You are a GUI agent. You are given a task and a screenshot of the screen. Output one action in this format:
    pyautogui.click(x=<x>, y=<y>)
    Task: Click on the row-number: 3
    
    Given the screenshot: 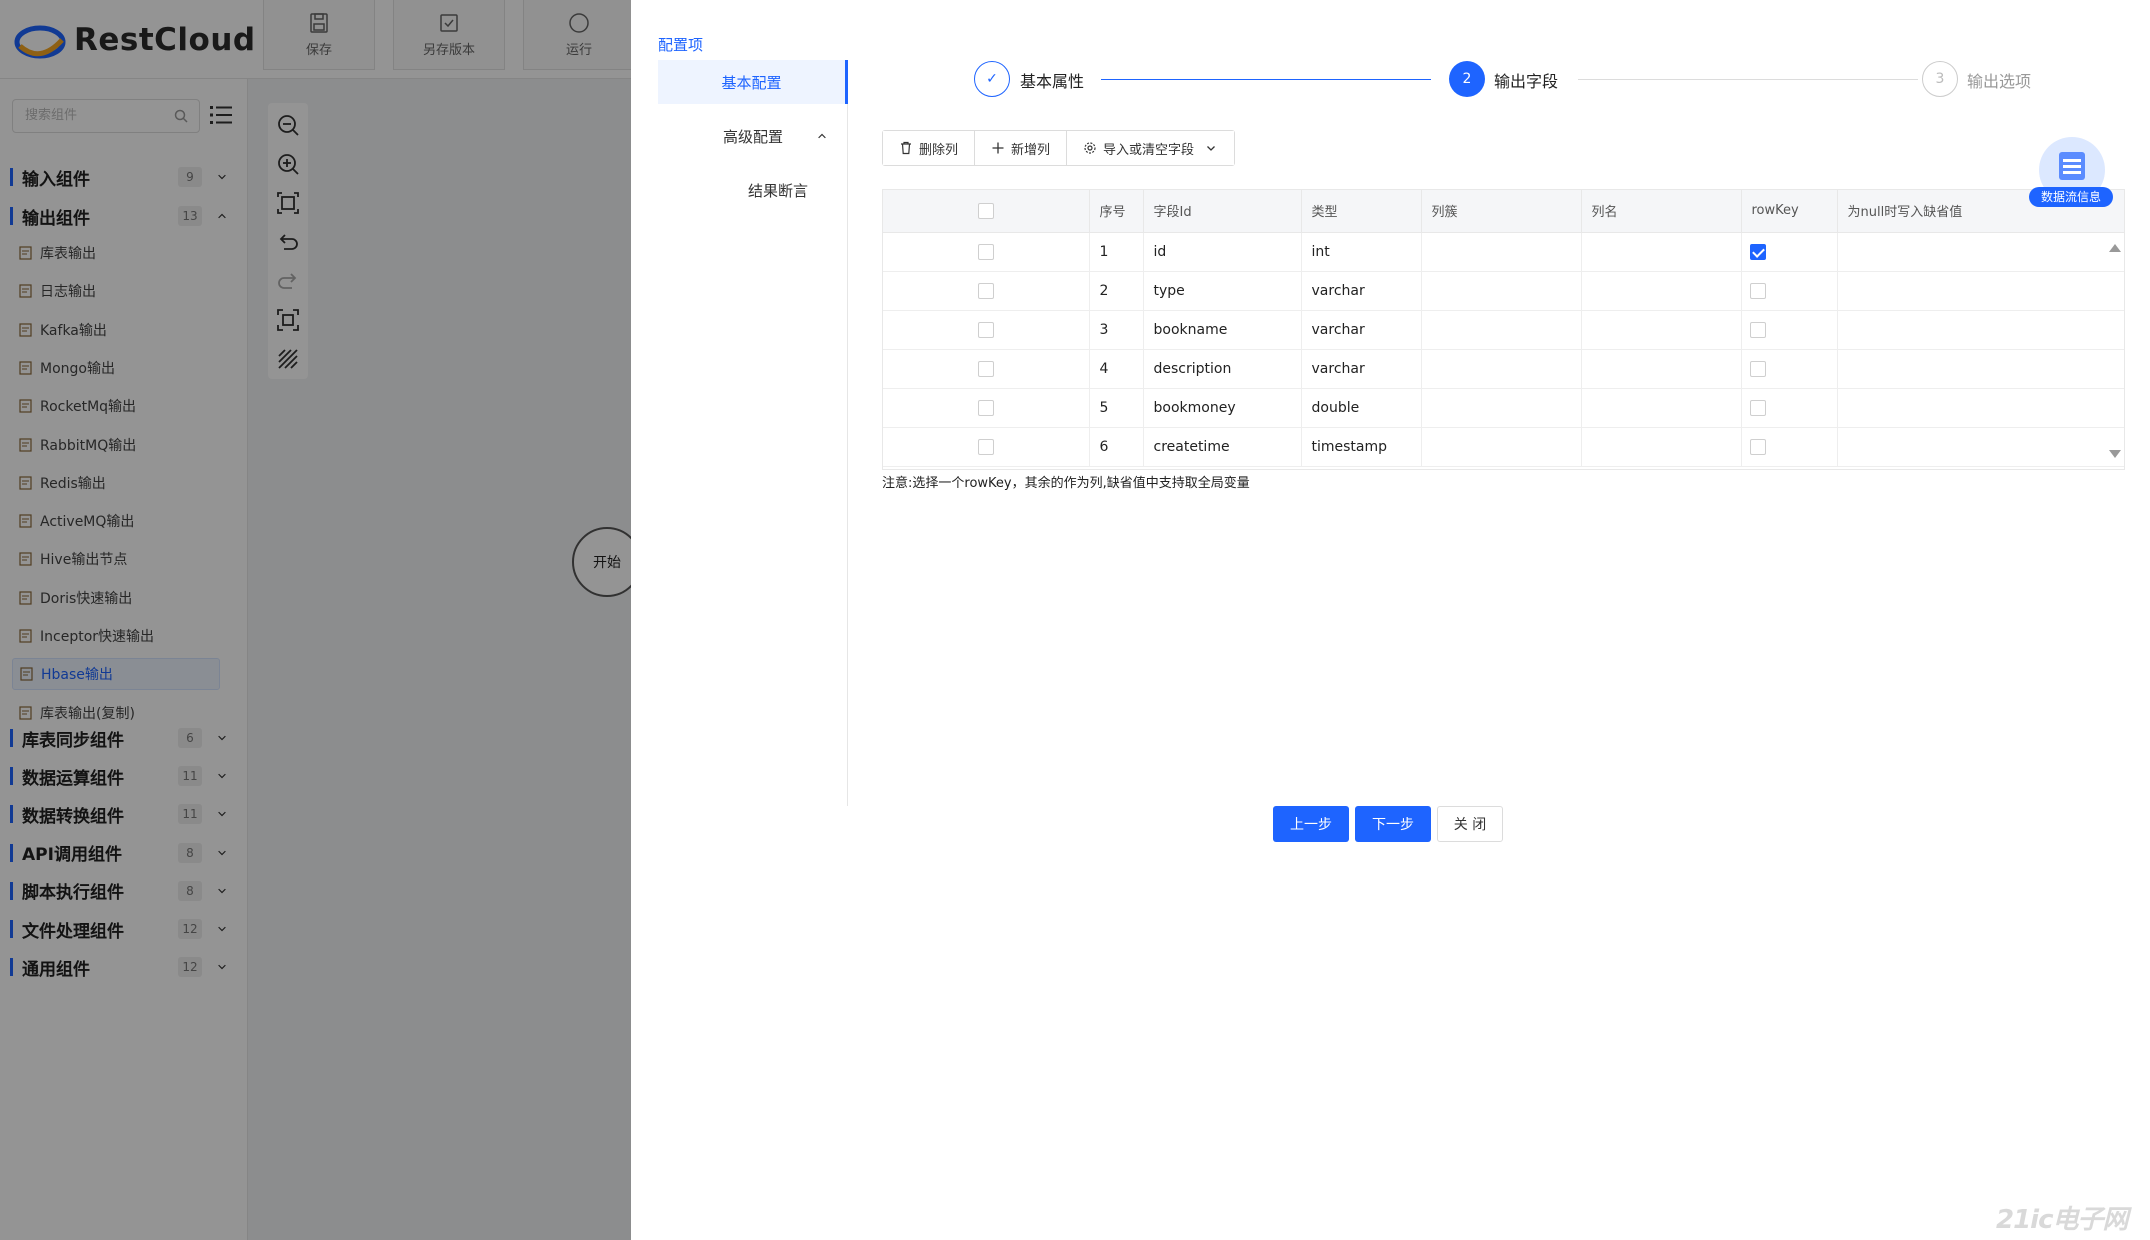 What is the action you would take?
    pyautogui.click(x=1116, y=330)
    